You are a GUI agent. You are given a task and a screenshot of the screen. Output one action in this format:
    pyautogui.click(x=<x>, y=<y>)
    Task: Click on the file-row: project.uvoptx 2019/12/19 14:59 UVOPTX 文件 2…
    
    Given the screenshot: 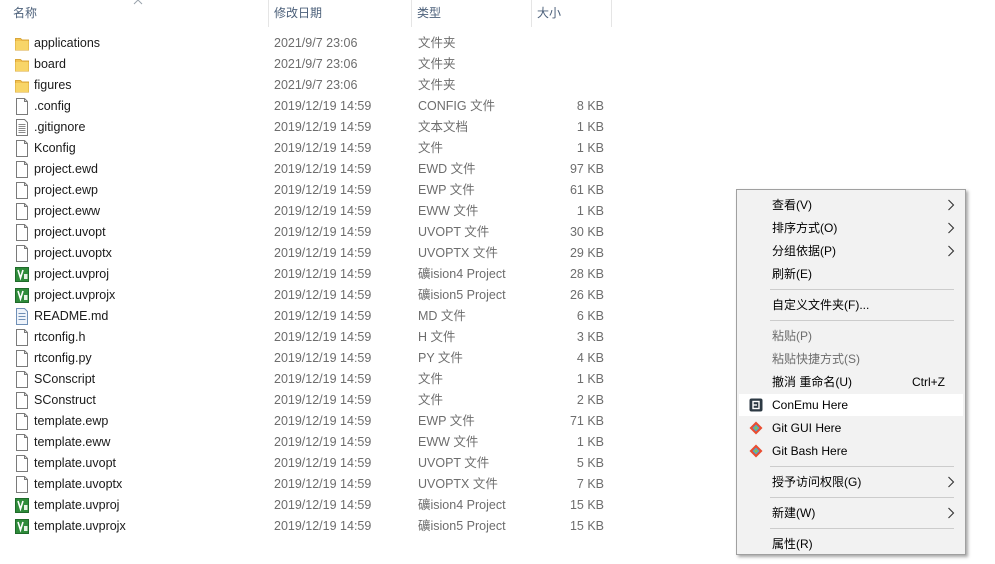 What is the action you would take?
    pyautogui.click(x=306, y=253)
    